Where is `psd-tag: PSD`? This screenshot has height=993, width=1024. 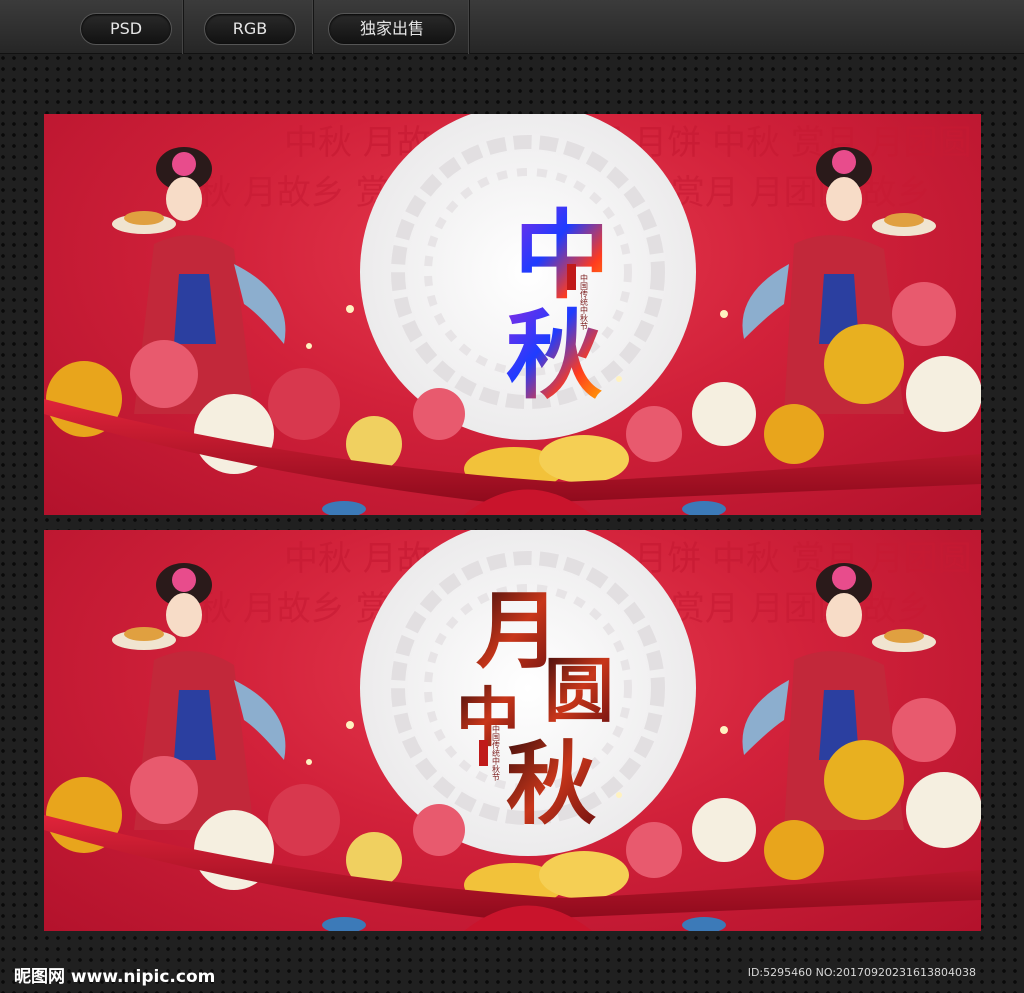 psd-tag: PSD is located at coordinates (126, 29).